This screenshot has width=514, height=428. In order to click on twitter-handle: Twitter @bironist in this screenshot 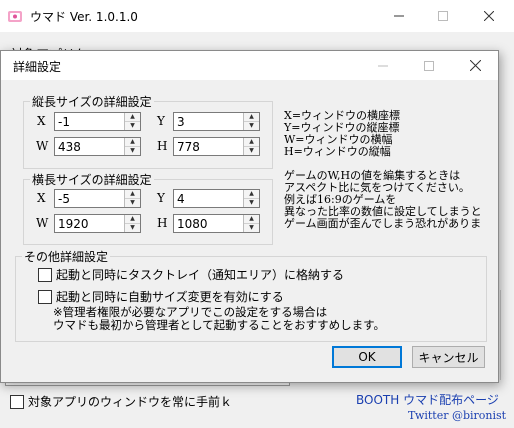, I will do `click(457, 415)`.